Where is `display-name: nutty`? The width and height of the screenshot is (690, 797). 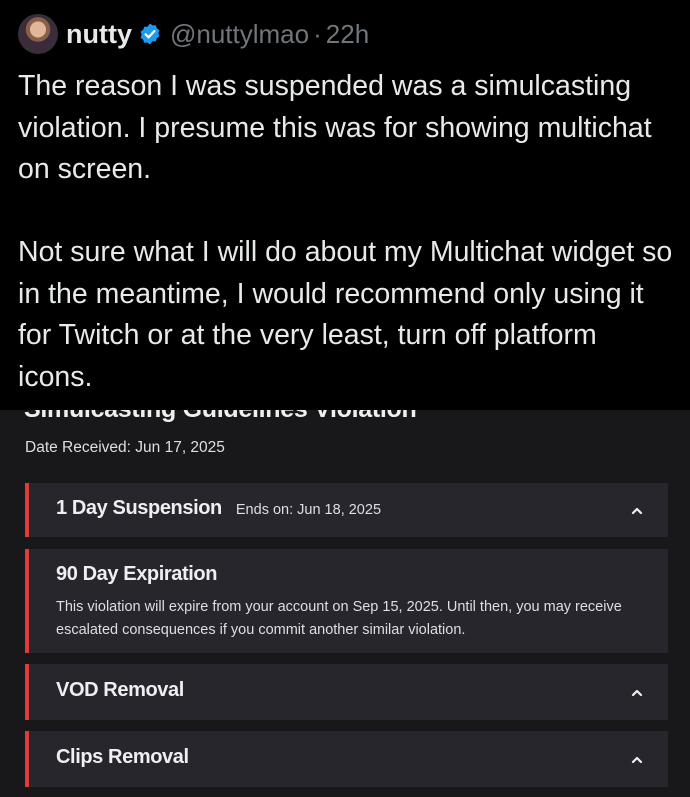
display-name: nutty is located at coordinates (99, 34).